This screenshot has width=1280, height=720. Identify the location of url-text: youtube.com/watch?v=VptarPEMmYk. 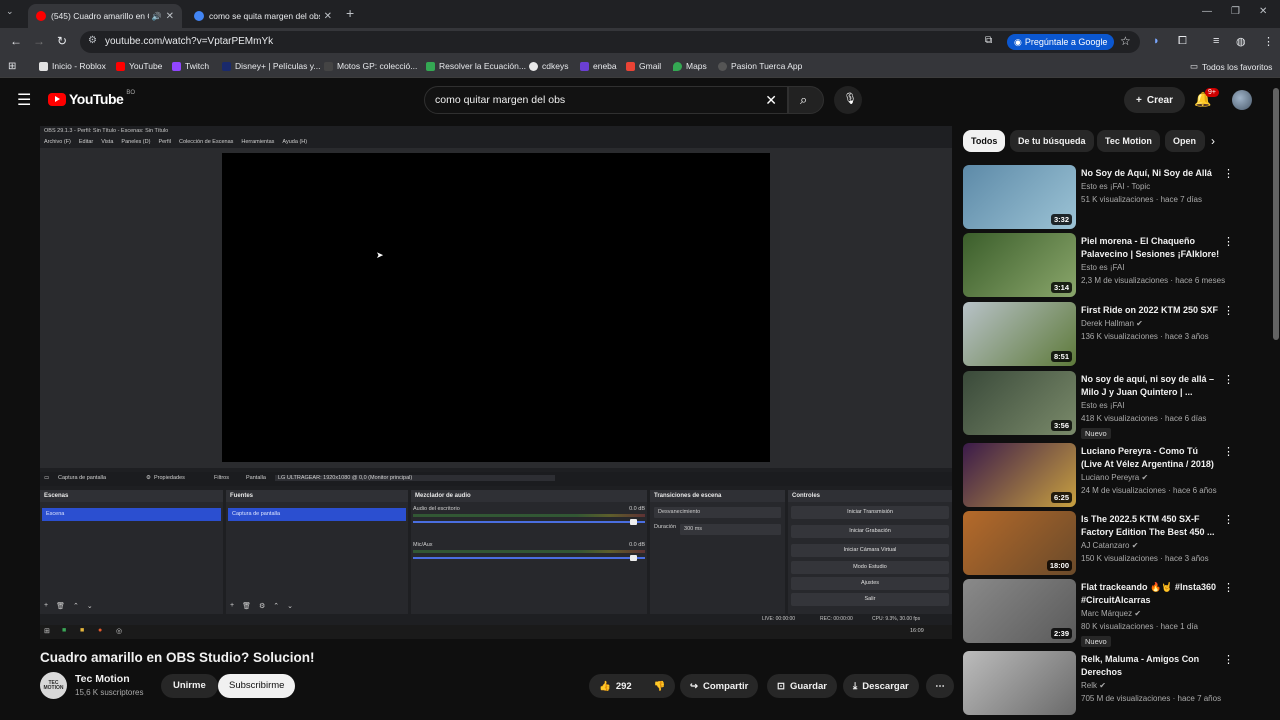
(189, 41).